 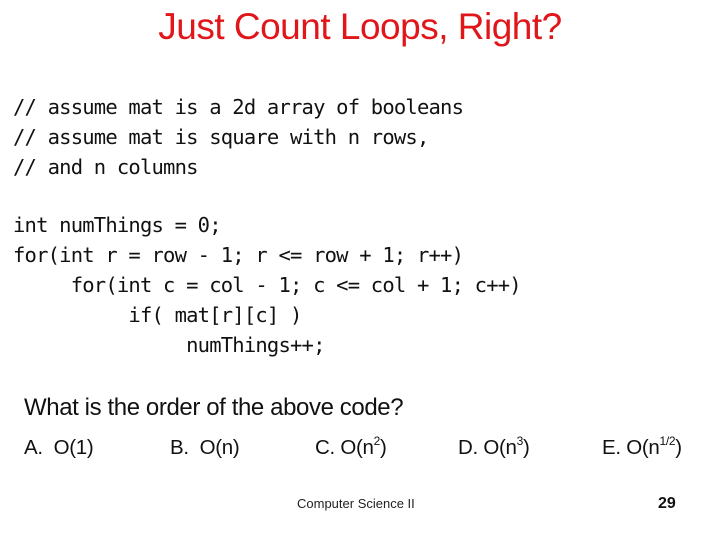 What do you see at coordinates (356, 503) in the screenshot?
I see `footer-course-name: Computer Science II` at bounding box center [356, 503].